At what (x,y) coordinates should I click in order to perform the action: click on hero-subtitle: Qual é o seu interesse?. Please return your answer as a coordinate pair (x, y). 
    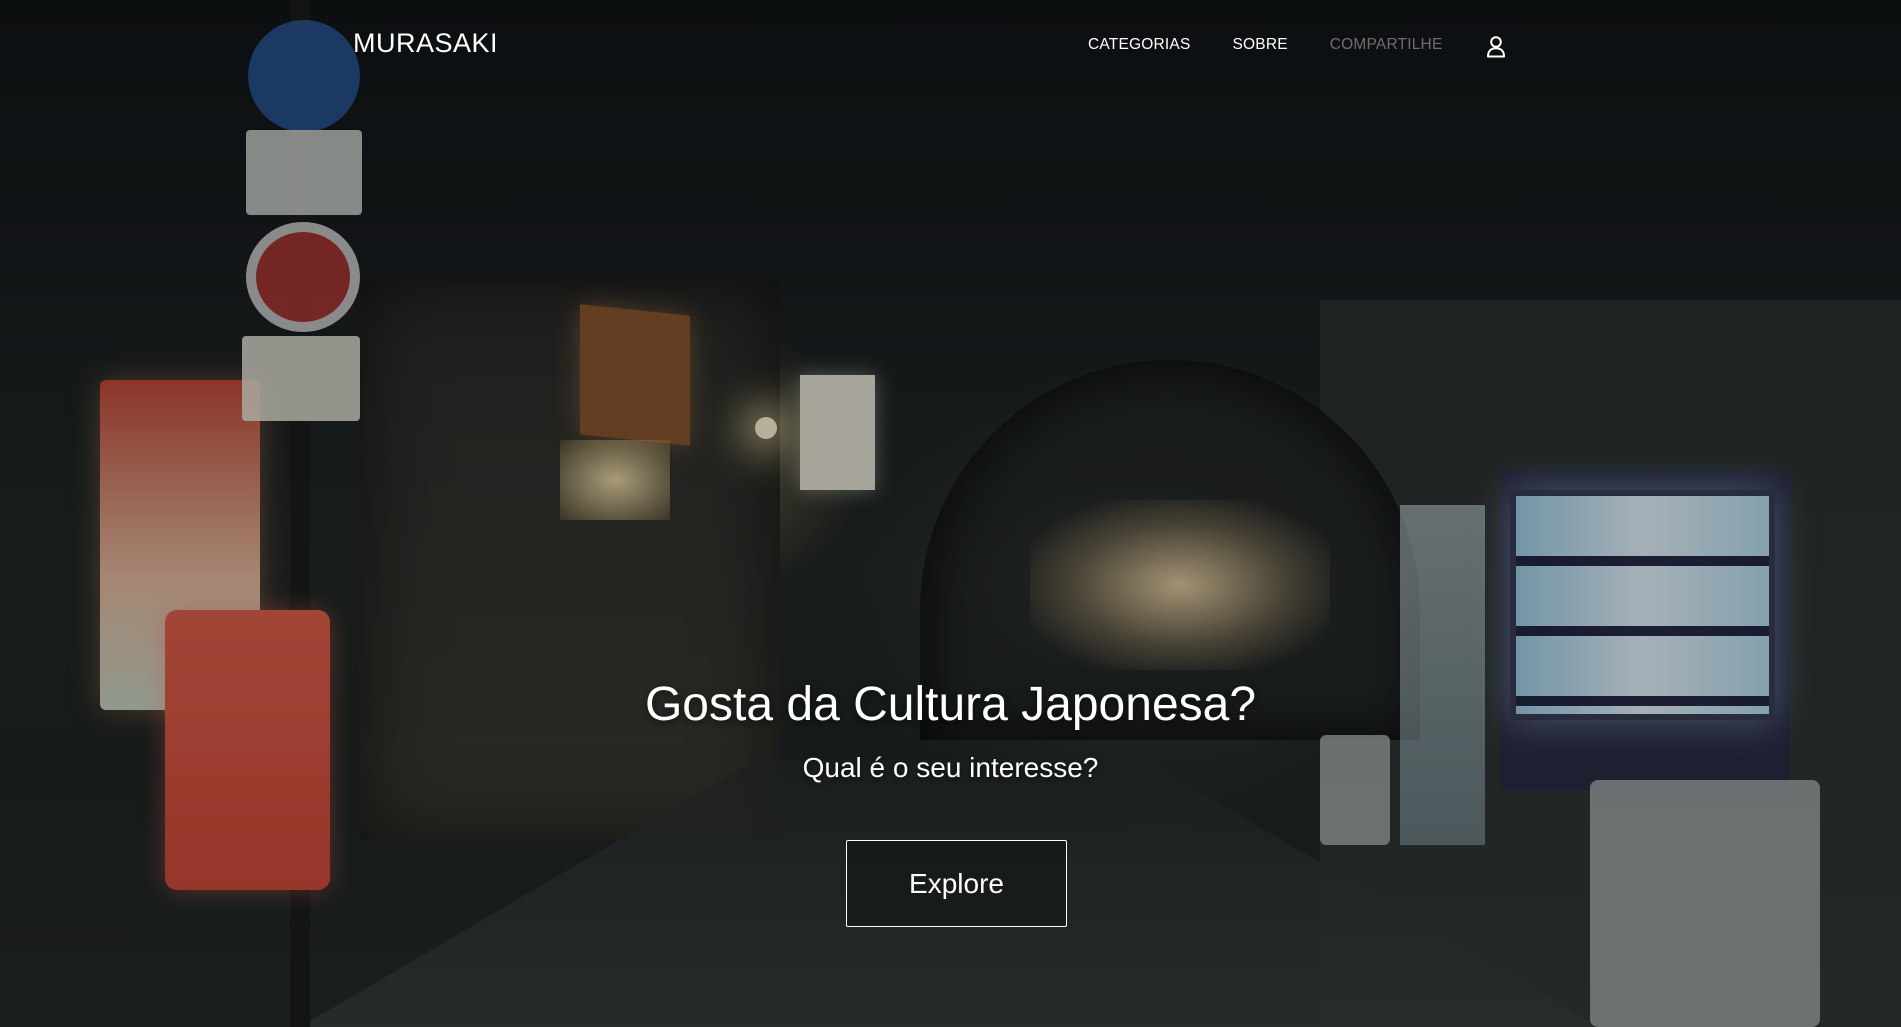
    Looking at the image, I should click on (950, 767).